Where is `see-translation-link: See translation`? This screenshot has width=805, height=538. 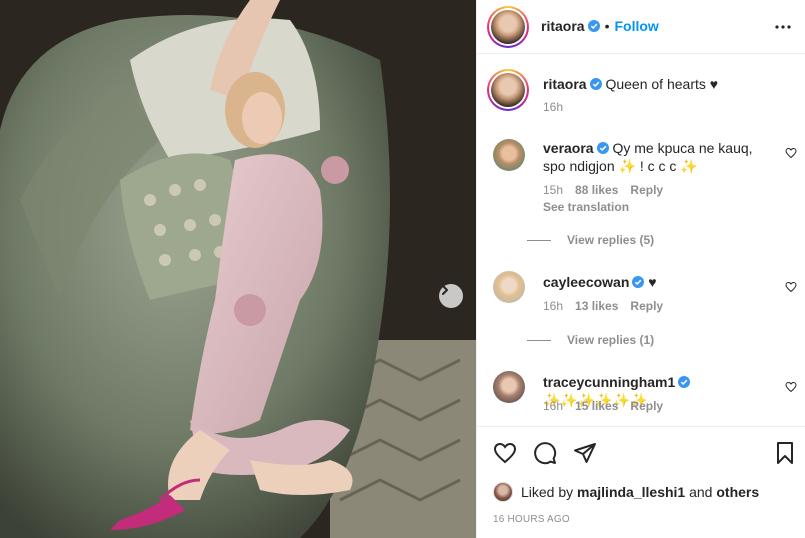 see-translation-link: See translation is located at coordinates (586, 207).